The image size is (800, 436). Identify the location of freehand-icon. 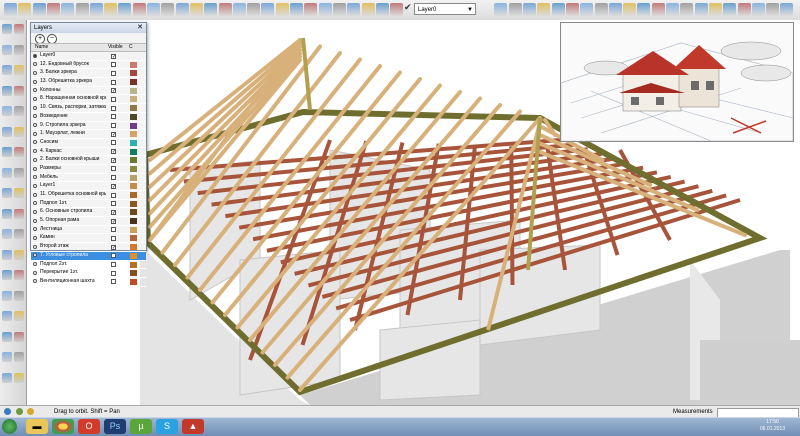
(282, 9).